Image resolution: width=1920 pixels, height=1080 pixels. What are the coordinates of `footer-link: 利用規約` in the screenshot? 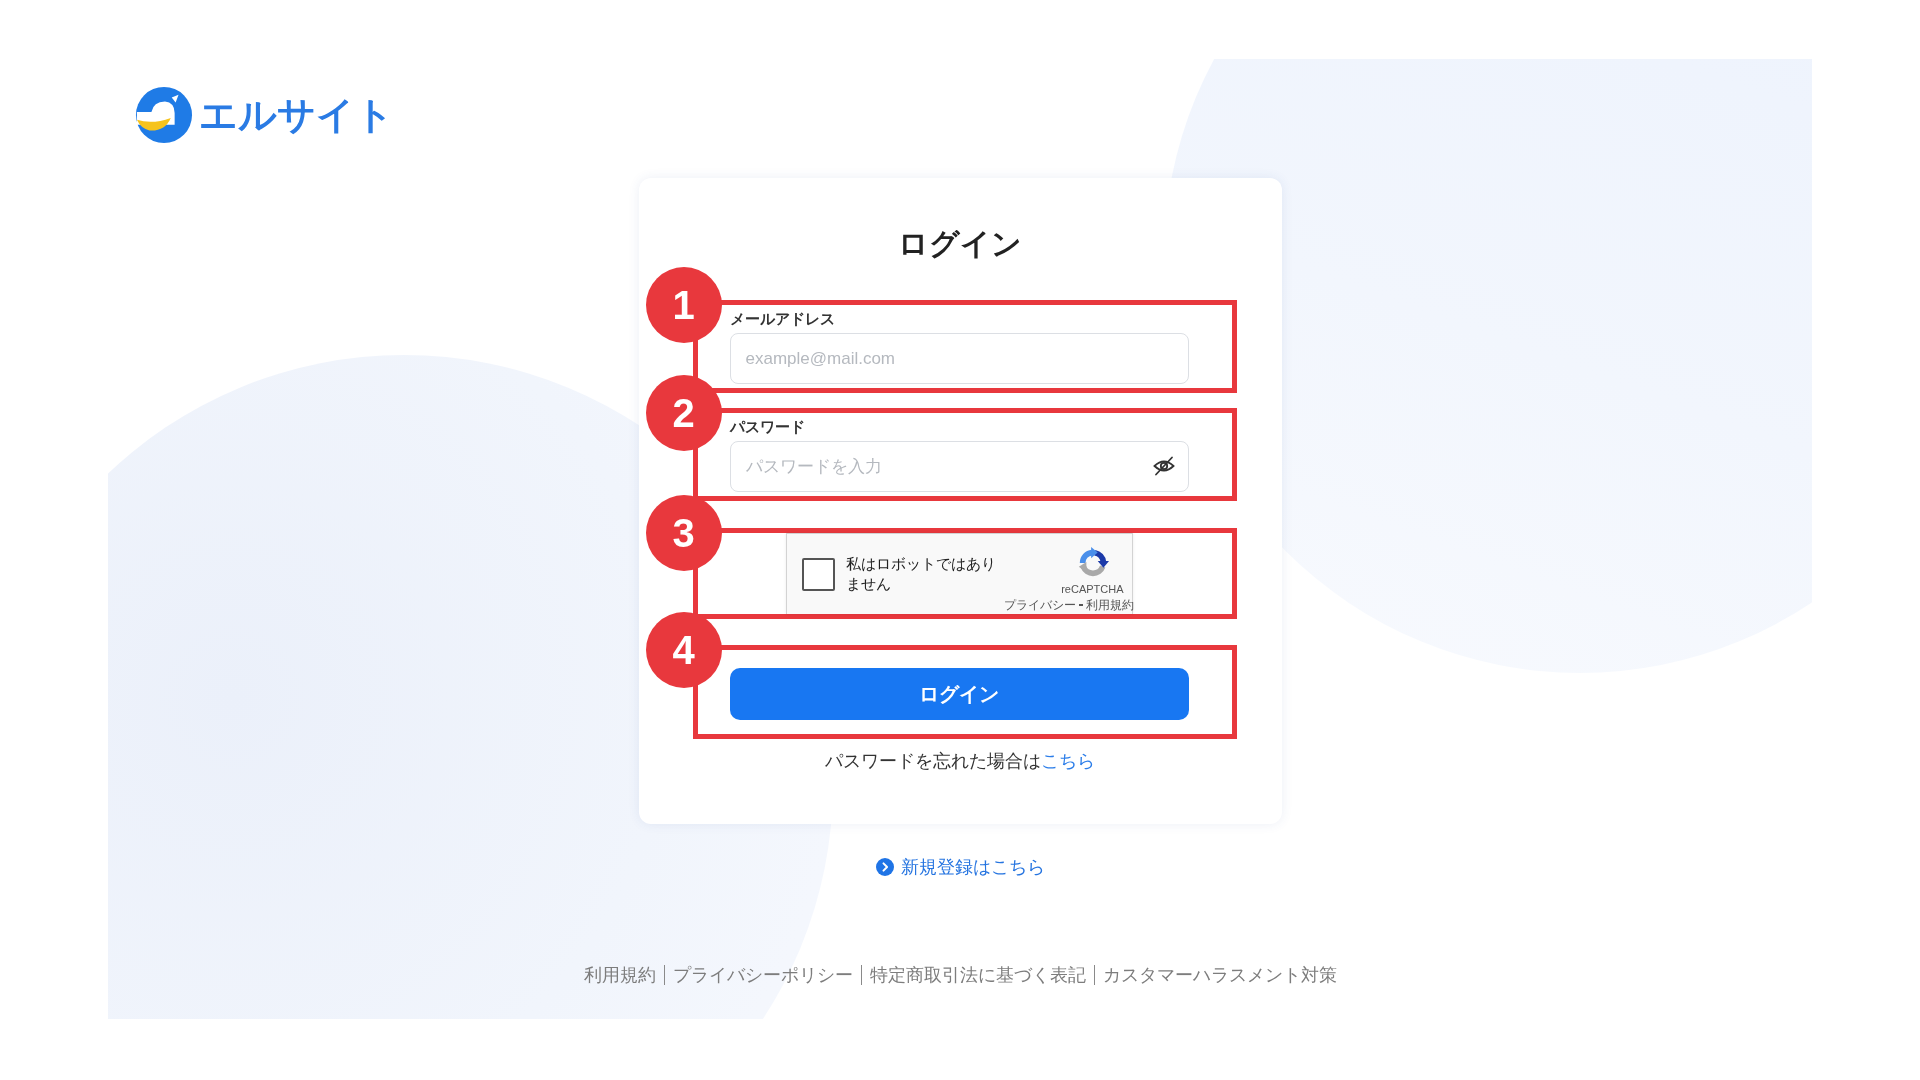 It's located at (619, 975).